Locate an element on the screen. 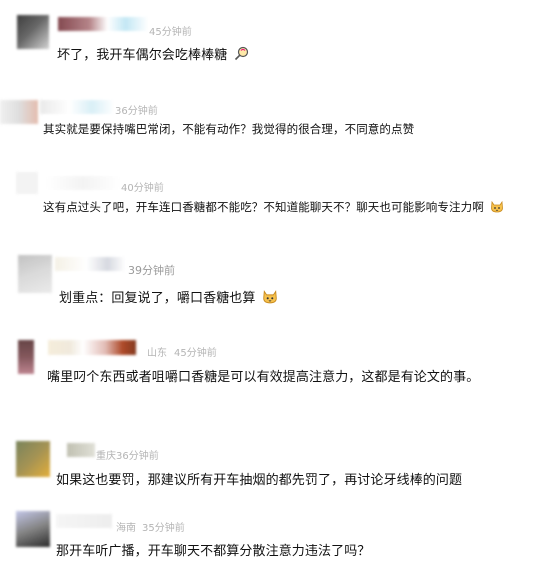 This screenshot has height=575, width=538. comment-time: 35分钟前 is located at coordinates (163, 528).